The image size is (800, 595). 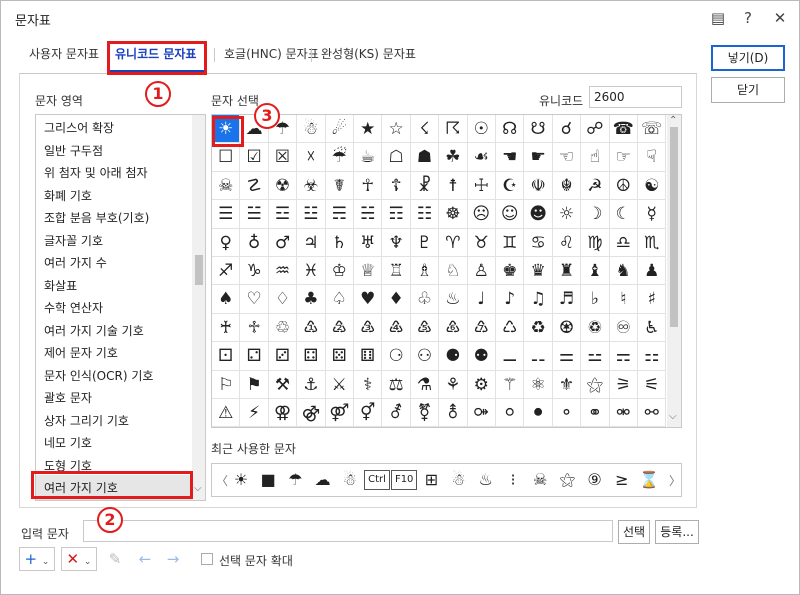 What do you see at coordinates (226, 328) in the screenshot?
I see `char-cell: ♰` at bounding box center [226, 328].